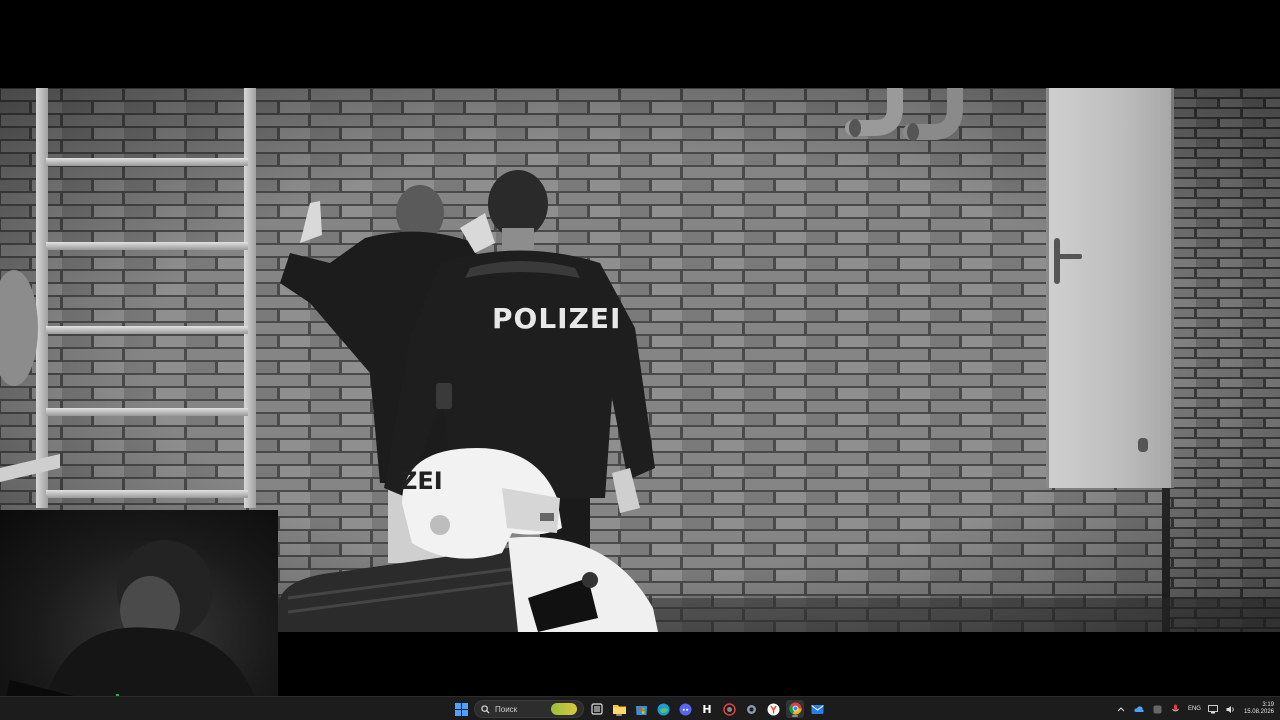  I want to click on discord-icon, so click(685, 709).